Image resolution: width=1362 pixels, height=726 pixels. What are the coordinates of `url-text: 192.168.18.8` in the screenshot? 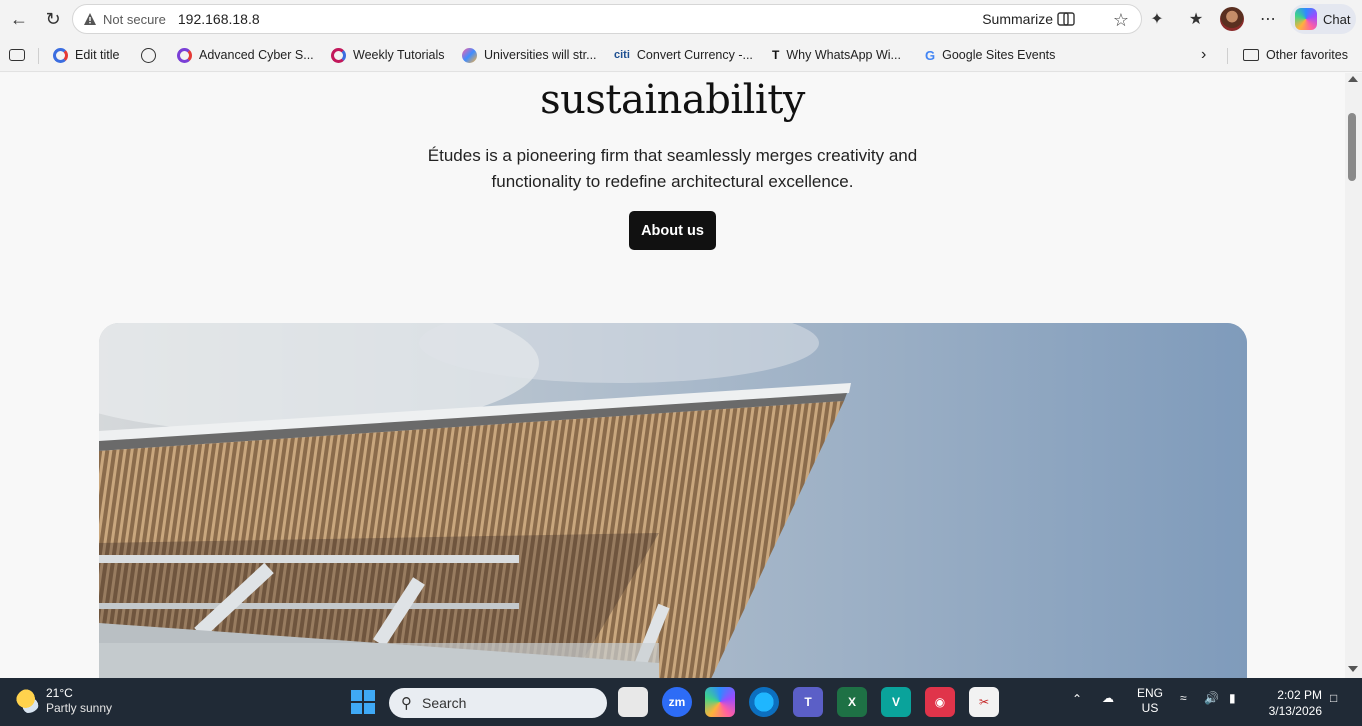 It's located at (219, 19).